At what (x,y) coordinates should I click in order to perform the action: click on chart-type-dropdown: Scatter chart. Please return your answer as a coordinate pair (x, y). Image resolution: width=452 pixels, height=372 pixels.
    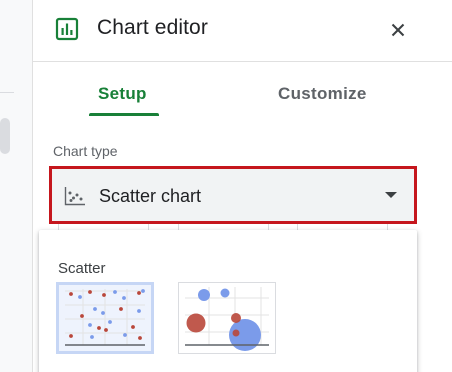
    Looking at the image, I should click on (233, 195).